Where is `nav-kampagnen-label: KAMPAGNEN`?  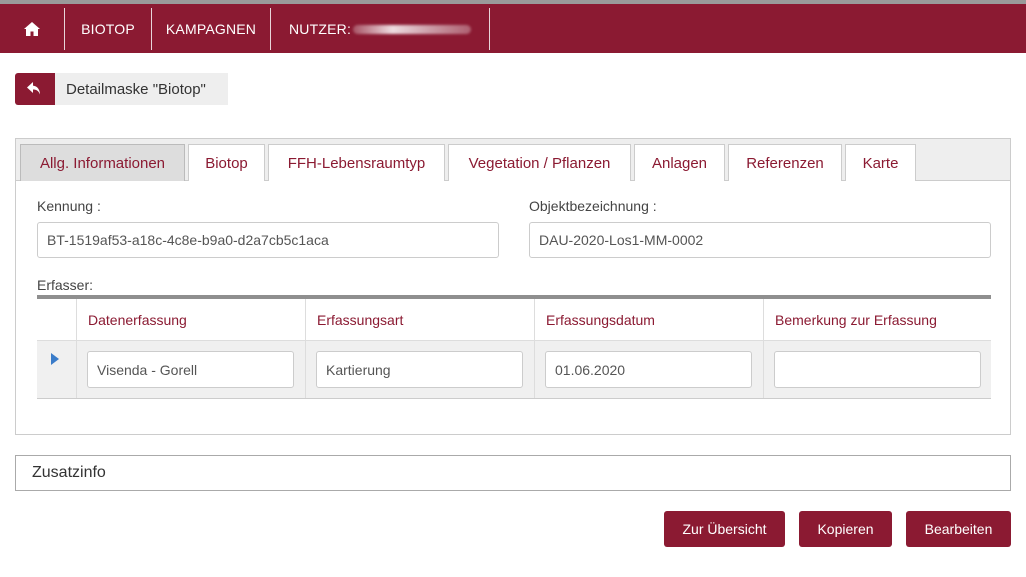
nav-kampagnen-label: KAMPAGNEN is located at coordinates (211, 29).